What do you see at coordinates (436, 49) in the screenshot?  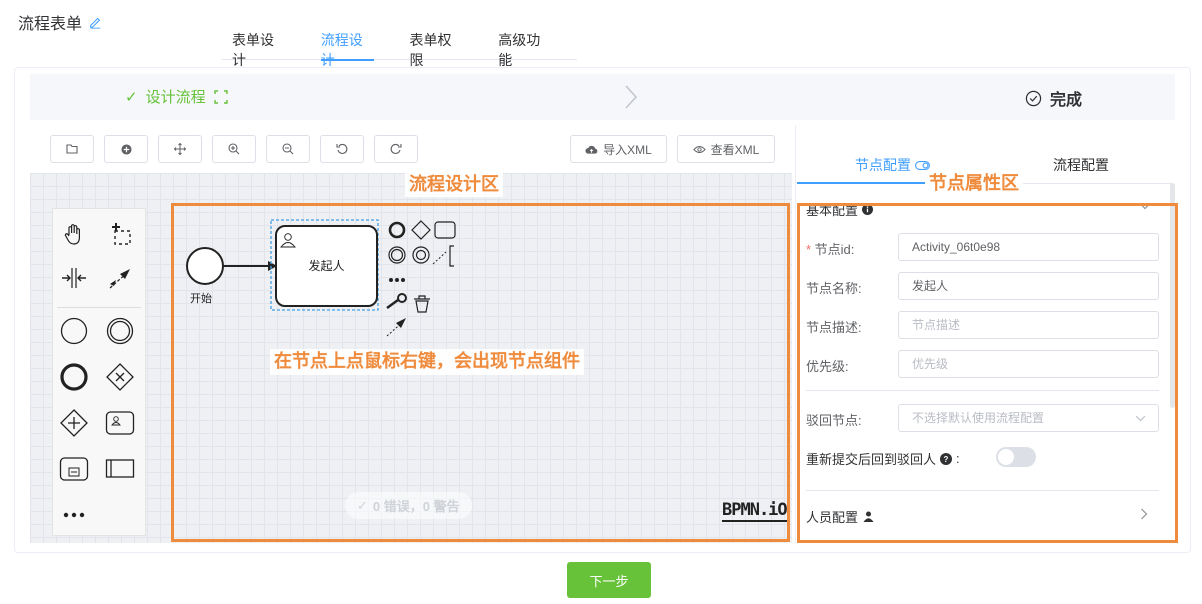 I see `tab-form-permission: 表单权限` at bounding box center [436, 49].